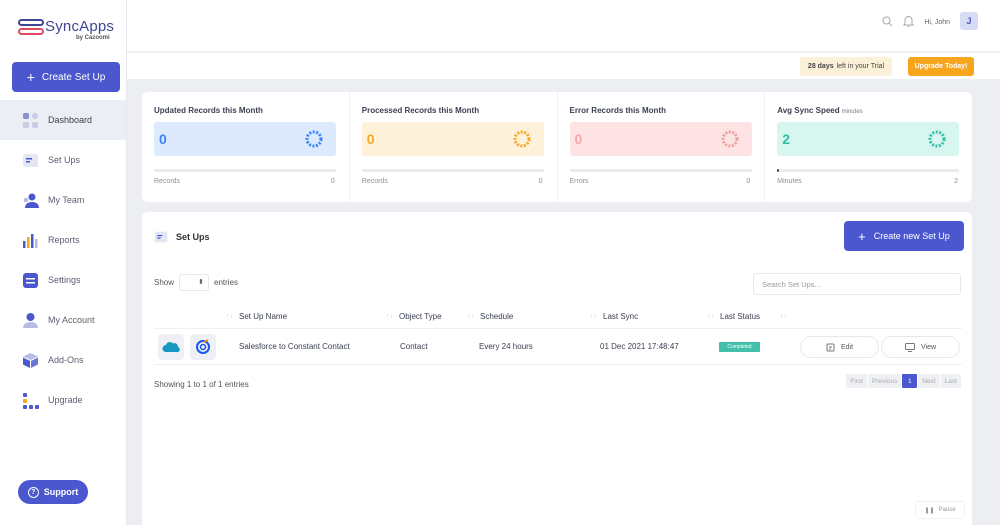 Image resolution: width=1000 pixels, height=525 pixels. Describe the element at coordinates (820, 110) in the screenshot. I see `stat-title: Avg Sync Speed minutes` at that location.